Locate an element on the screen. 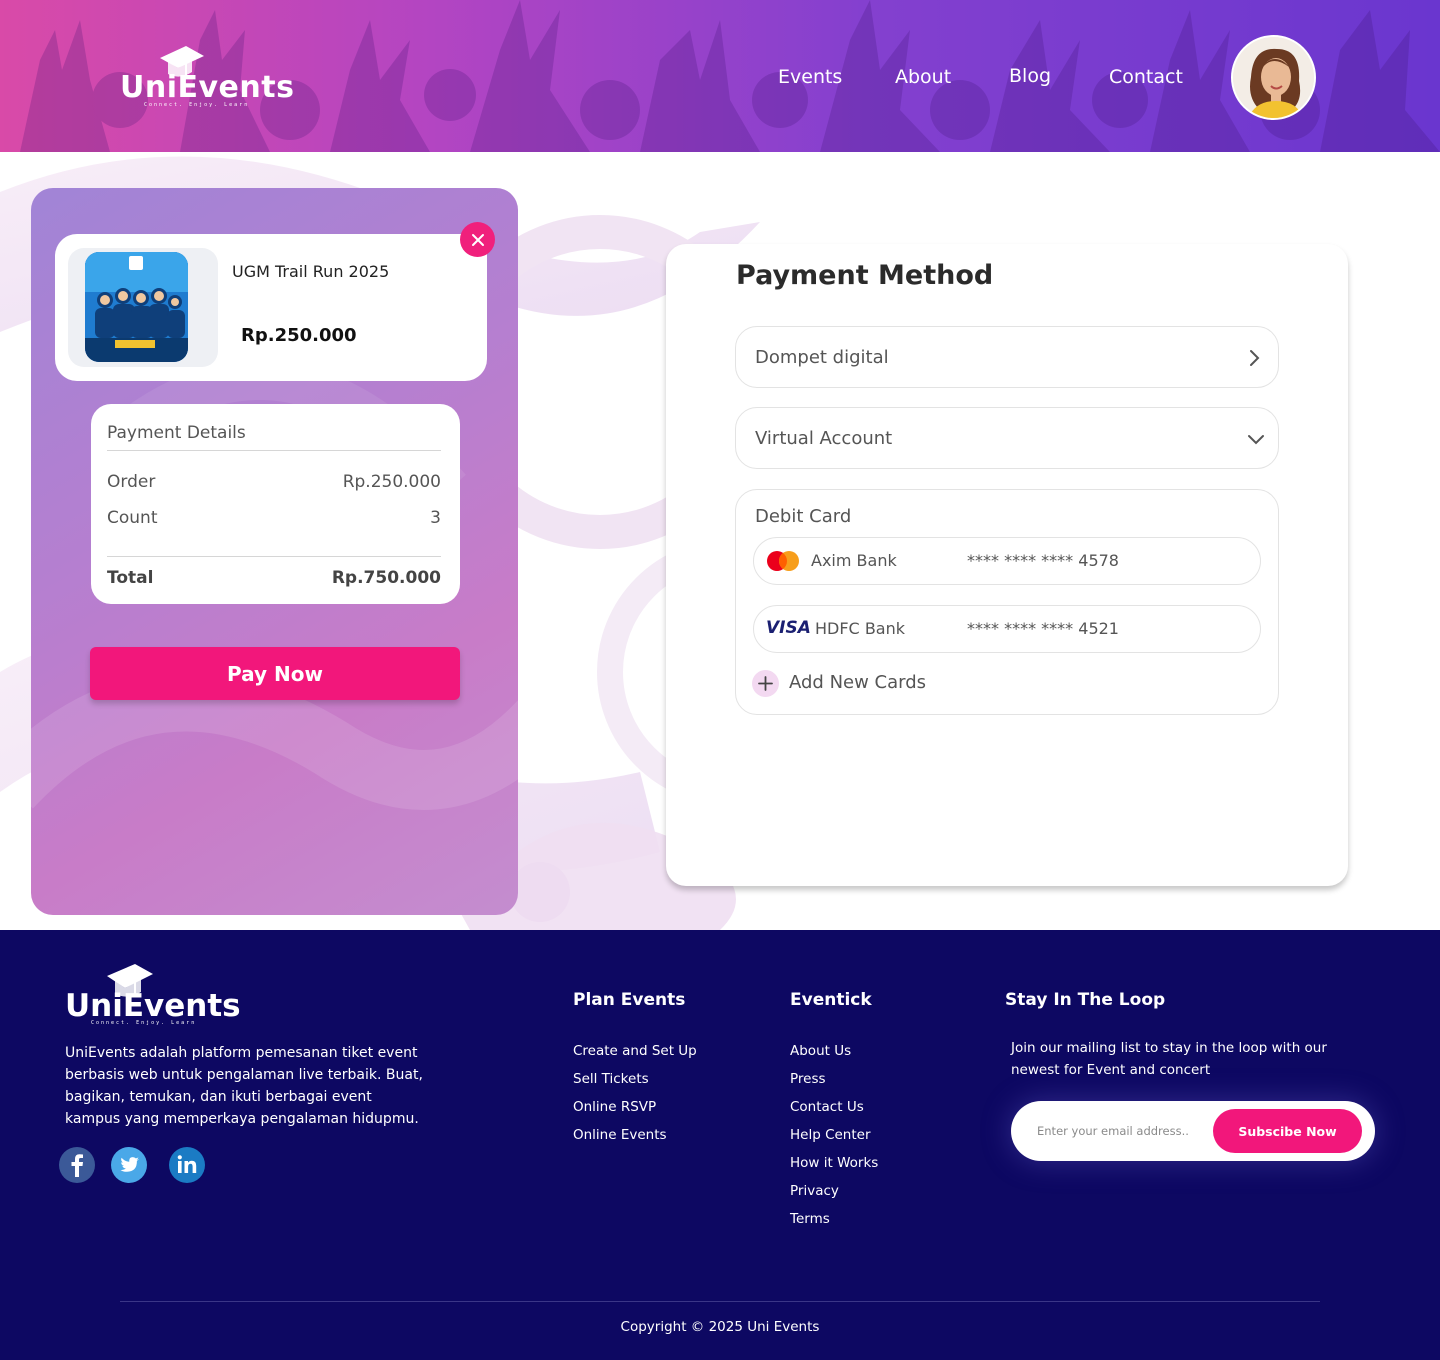 The width and height of the screenshot is (1440, 1360). link-contact-us: Contact Us is located at coordinates (827, 1107).